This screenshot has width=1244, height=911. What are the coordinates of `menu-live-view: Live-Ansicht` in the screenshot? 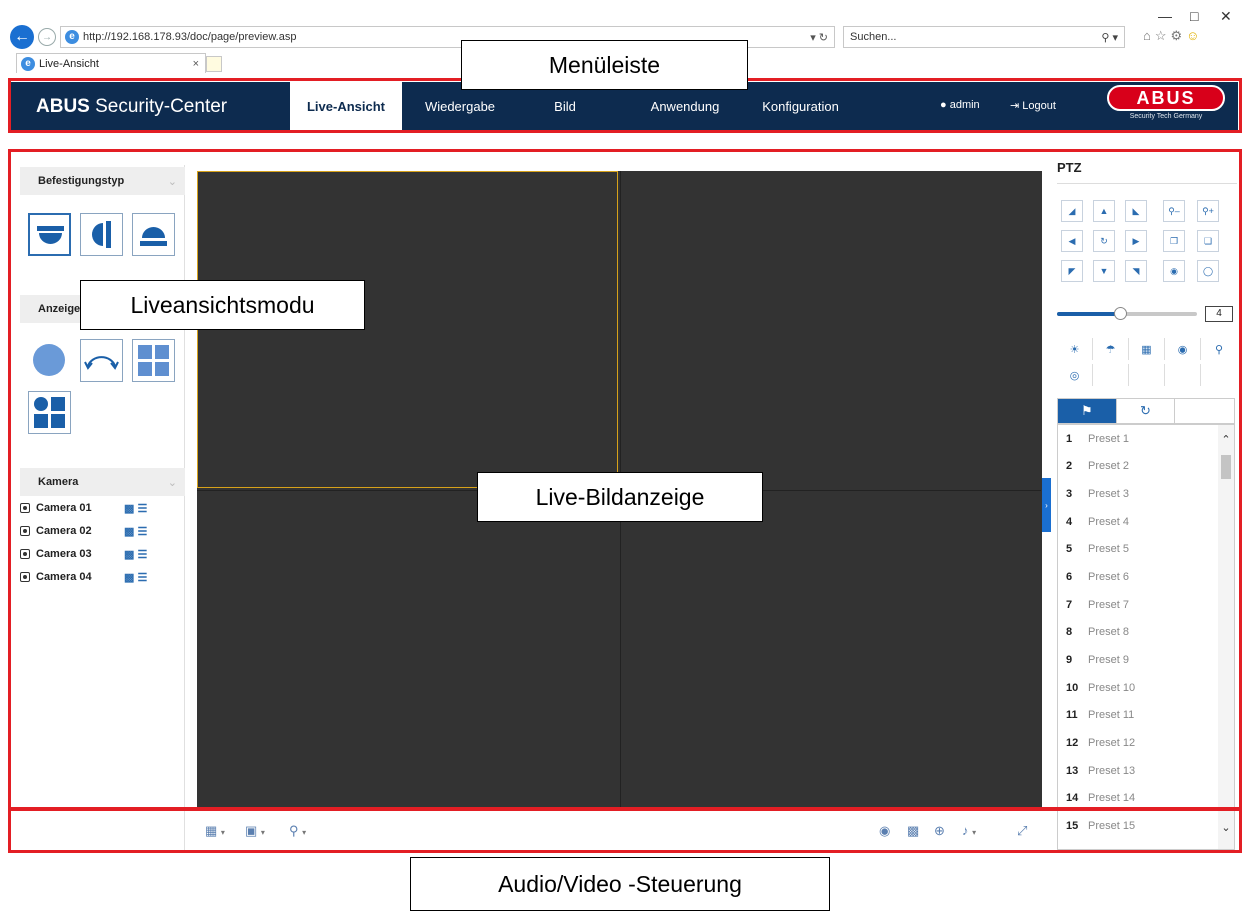 It's located at (346, 106).